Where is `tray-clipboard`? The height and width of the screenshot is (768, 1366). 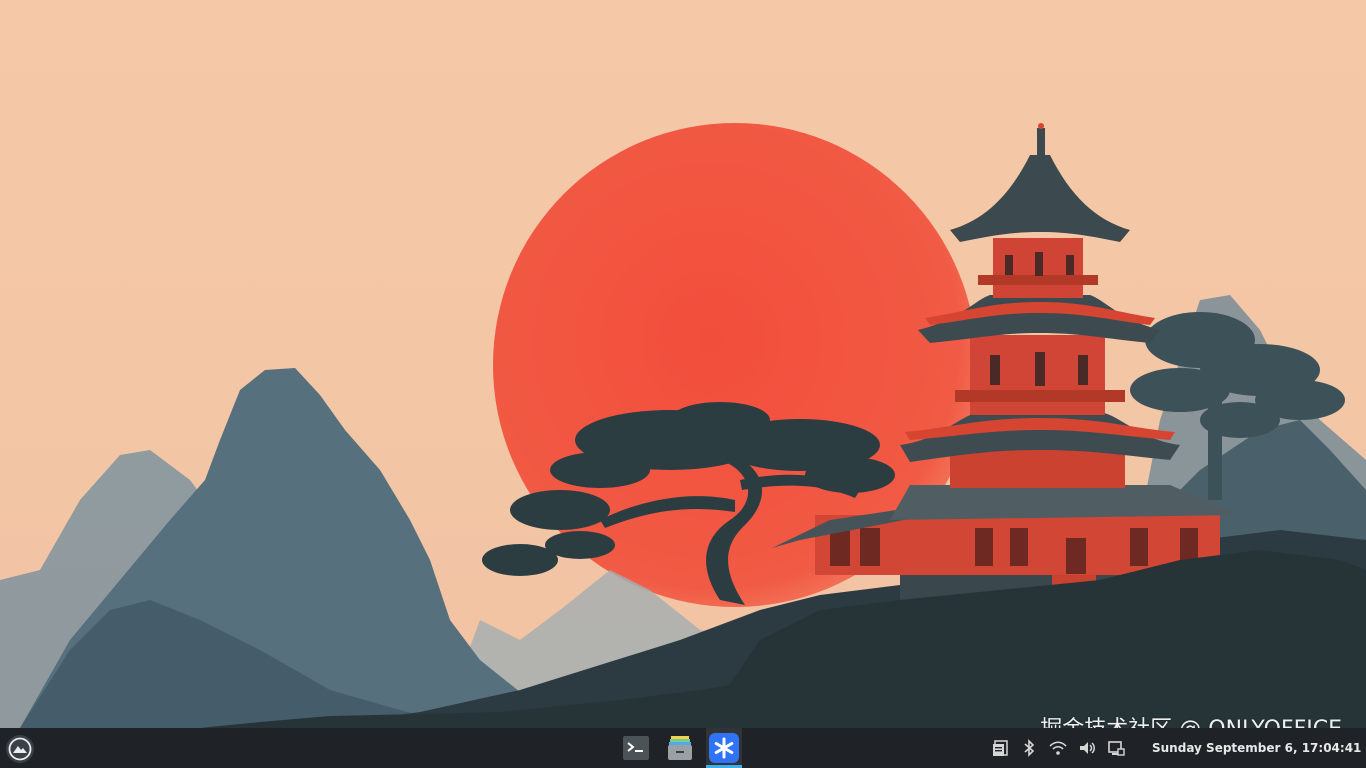
tray-clipboard is located at coordinates (1000, 748).